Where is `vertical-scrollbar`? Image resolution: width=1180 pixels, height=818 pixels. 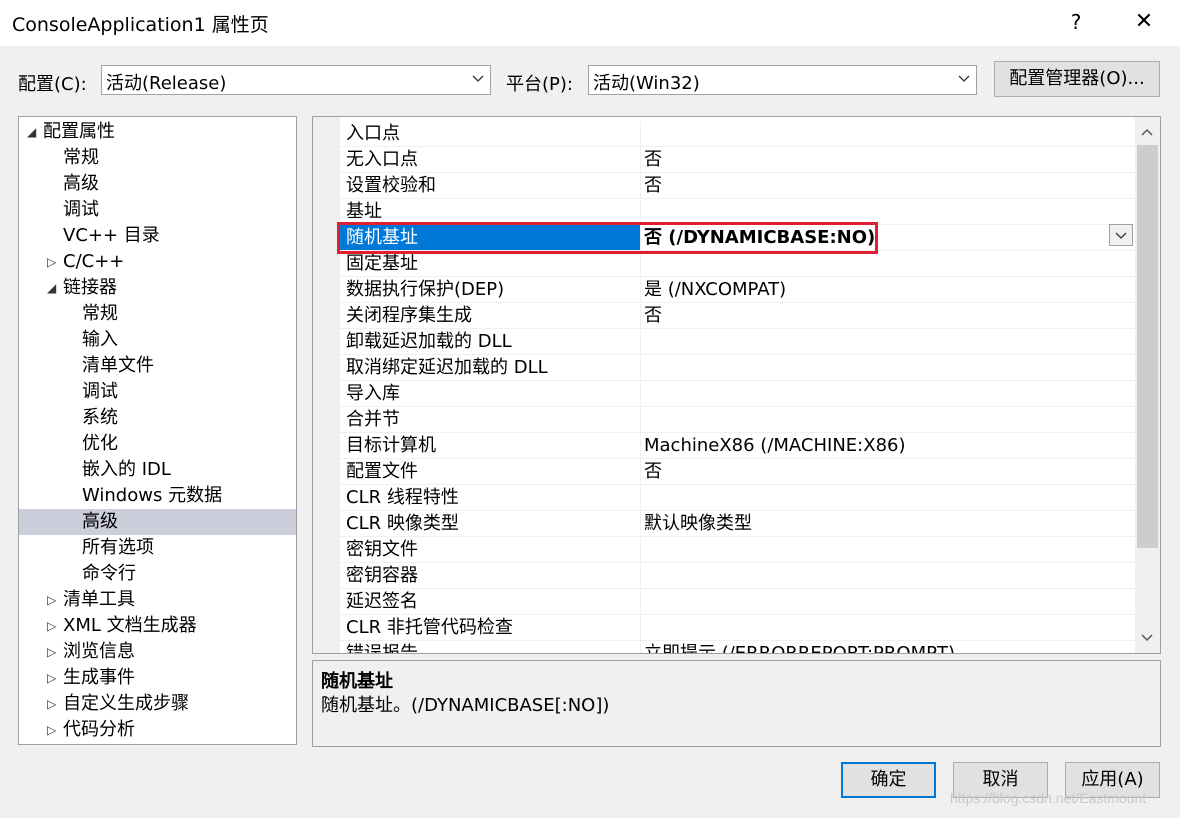 vertical-scrollbar is located at coordinates (1147, 385).